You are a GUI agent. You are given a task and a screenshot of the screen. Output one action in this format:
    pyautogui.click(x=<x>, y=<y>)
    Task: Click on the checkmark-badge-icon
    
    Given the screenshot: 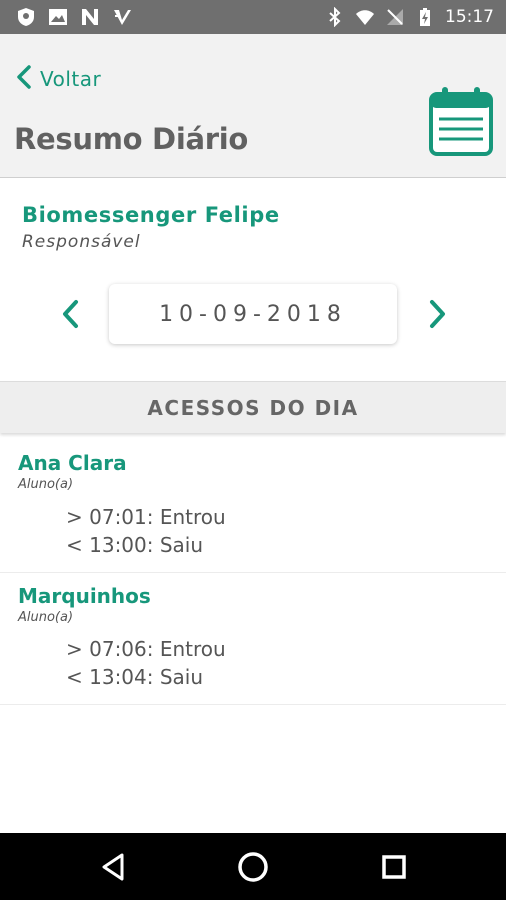 What is the action you would take?
    pyautogui.click(x=122, y=17)
    